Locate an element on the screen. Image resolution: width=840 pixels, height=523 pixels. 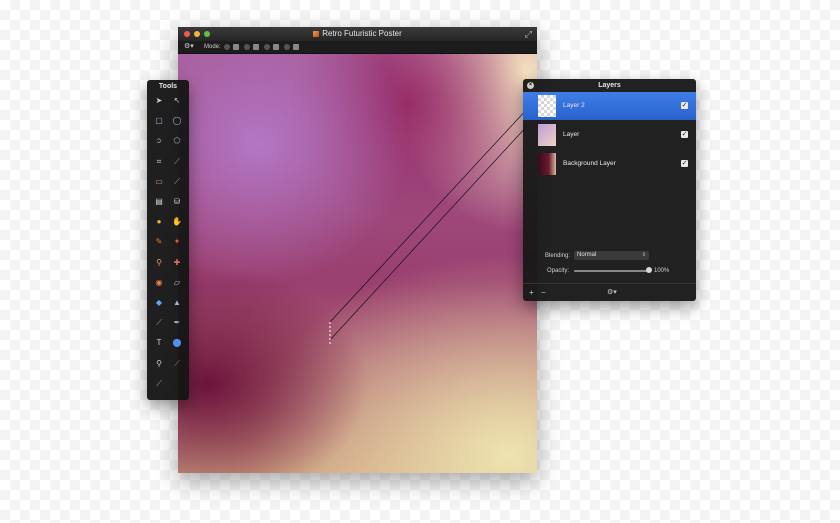
droplet-icon: ◆ is located at coordinates (159, 303).